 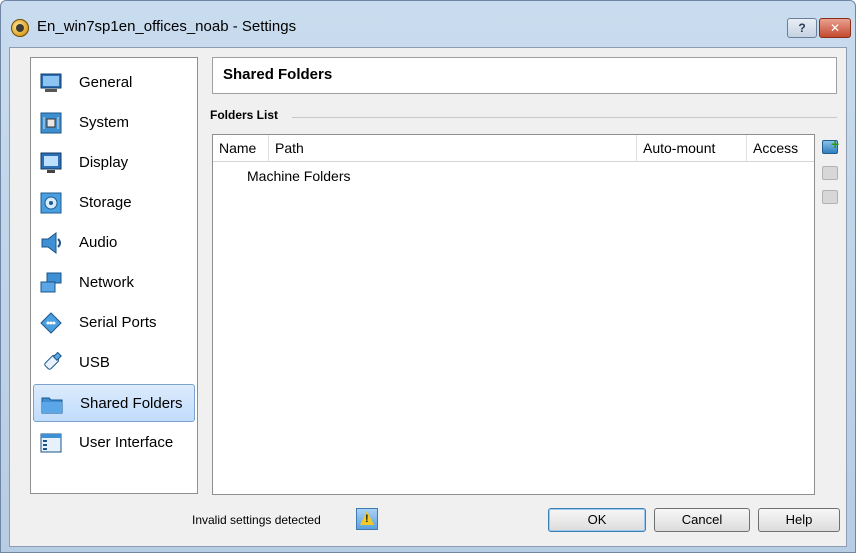 I want to click on title-bar: En_win7sp1en_offices_noab - Settings ? ✕, so click(x=428, y=23).